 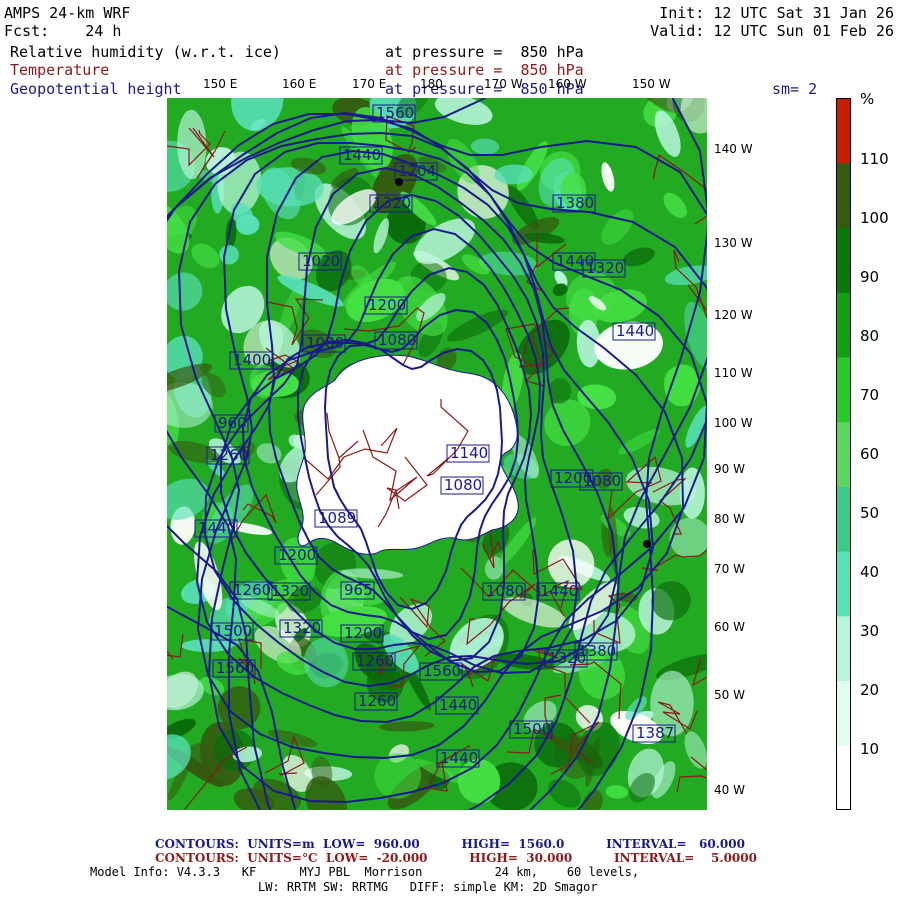 I want to click on svg-text: 1380, so click(x=575, y=203).